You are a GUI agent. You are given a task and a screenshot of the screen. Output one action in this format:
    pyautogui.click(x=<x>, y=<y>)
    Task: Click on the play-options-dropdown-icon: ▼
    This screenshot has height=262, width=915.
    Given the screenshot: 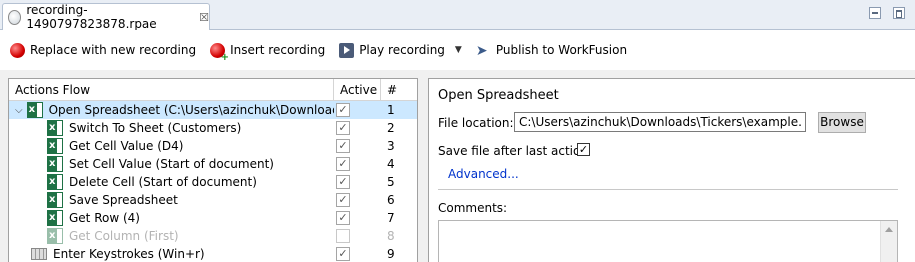 What is the action you would take?
    pyautogui.click(x=458, y=50)
    